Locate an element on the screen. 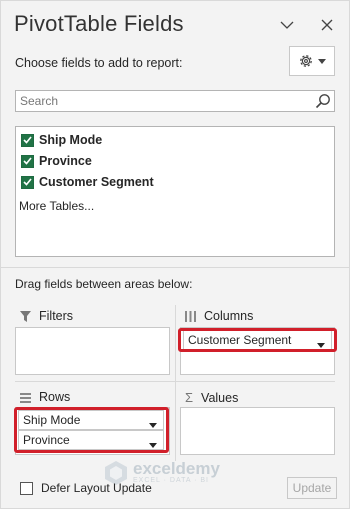 The height and width of the screenshot is (509, 350). defer-layout-update-checkbox: Defer Layout Update is located at coordinates (86, 488).